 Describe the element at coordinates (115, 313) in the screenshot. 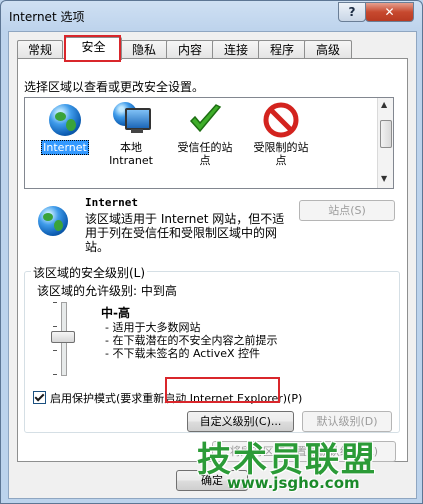

I see `level-name: 中-高` at that location.